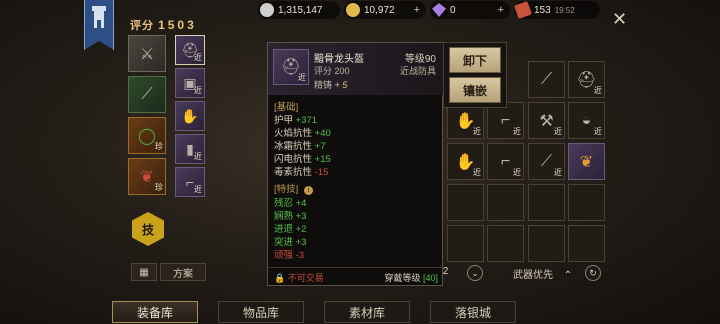 This screenshot has width=720, height=324. Describe the element at coordinates (302, 132) in the screenshot. I see `stat-row: 火焰抗性 +40` at that location.